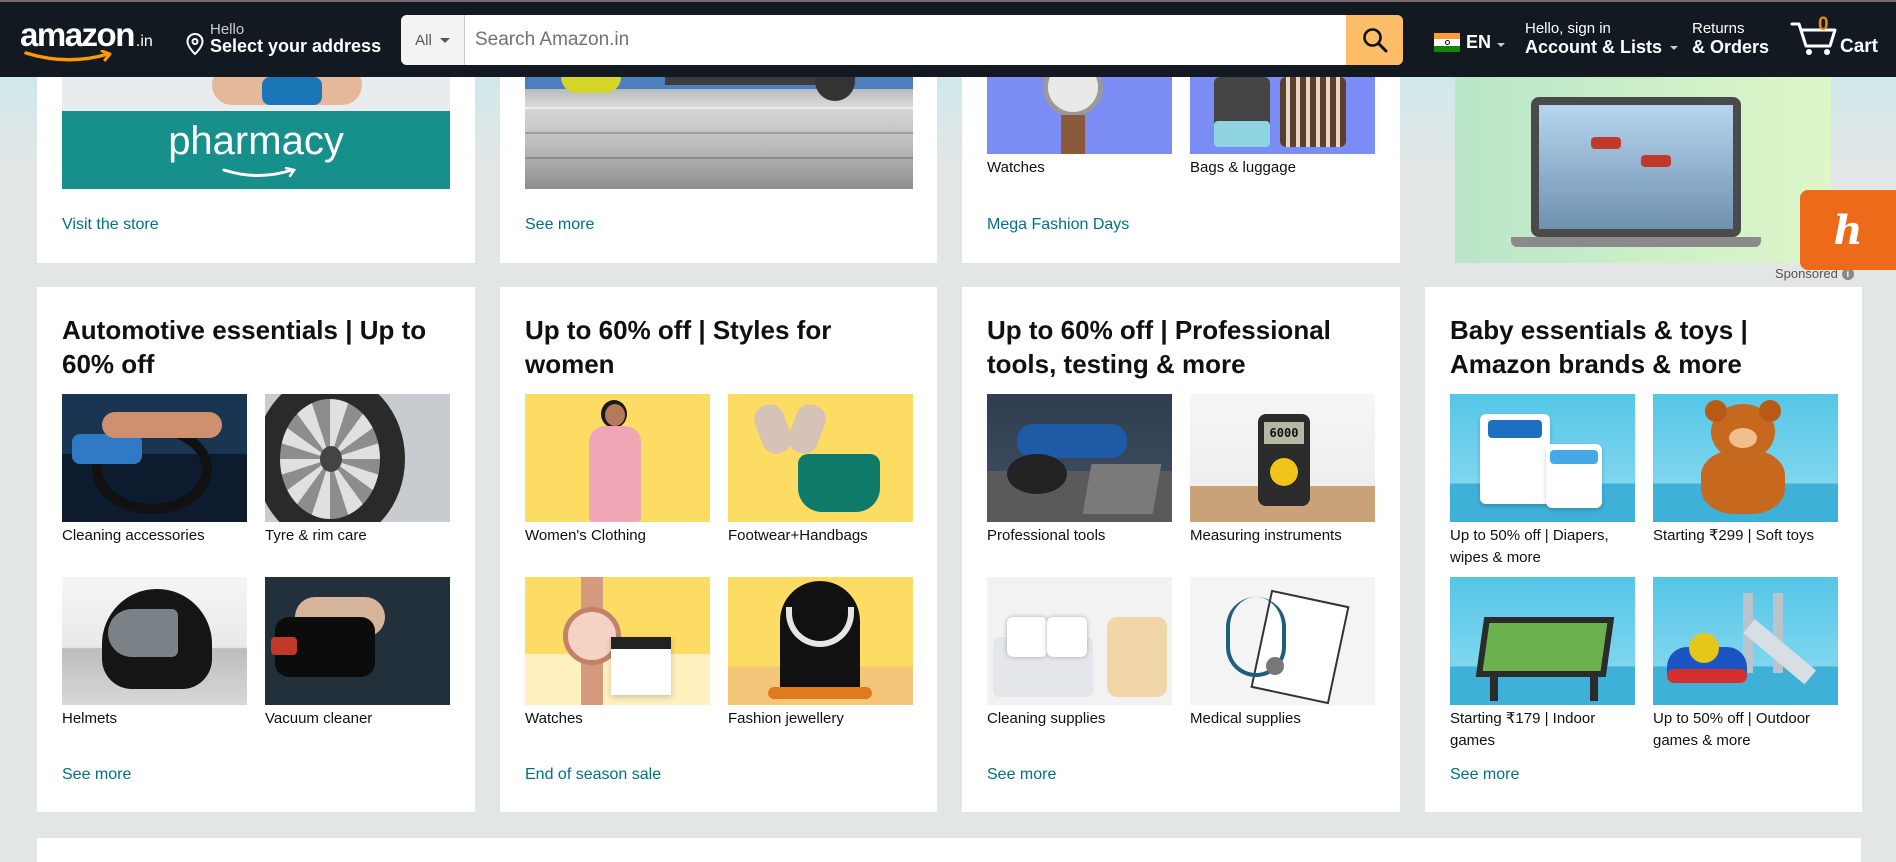 This screenshot has width=1896, height=862. What do you see at coordinates (296, 46) in the screenshot?
I see `address-select: Select your address` at bounding box center [296, 46].